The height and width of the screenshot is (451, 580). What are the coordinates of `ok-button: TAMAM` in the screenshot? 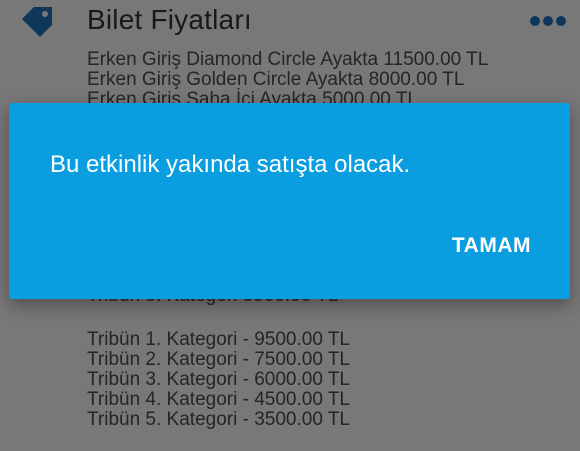 It's located at (491, 246).